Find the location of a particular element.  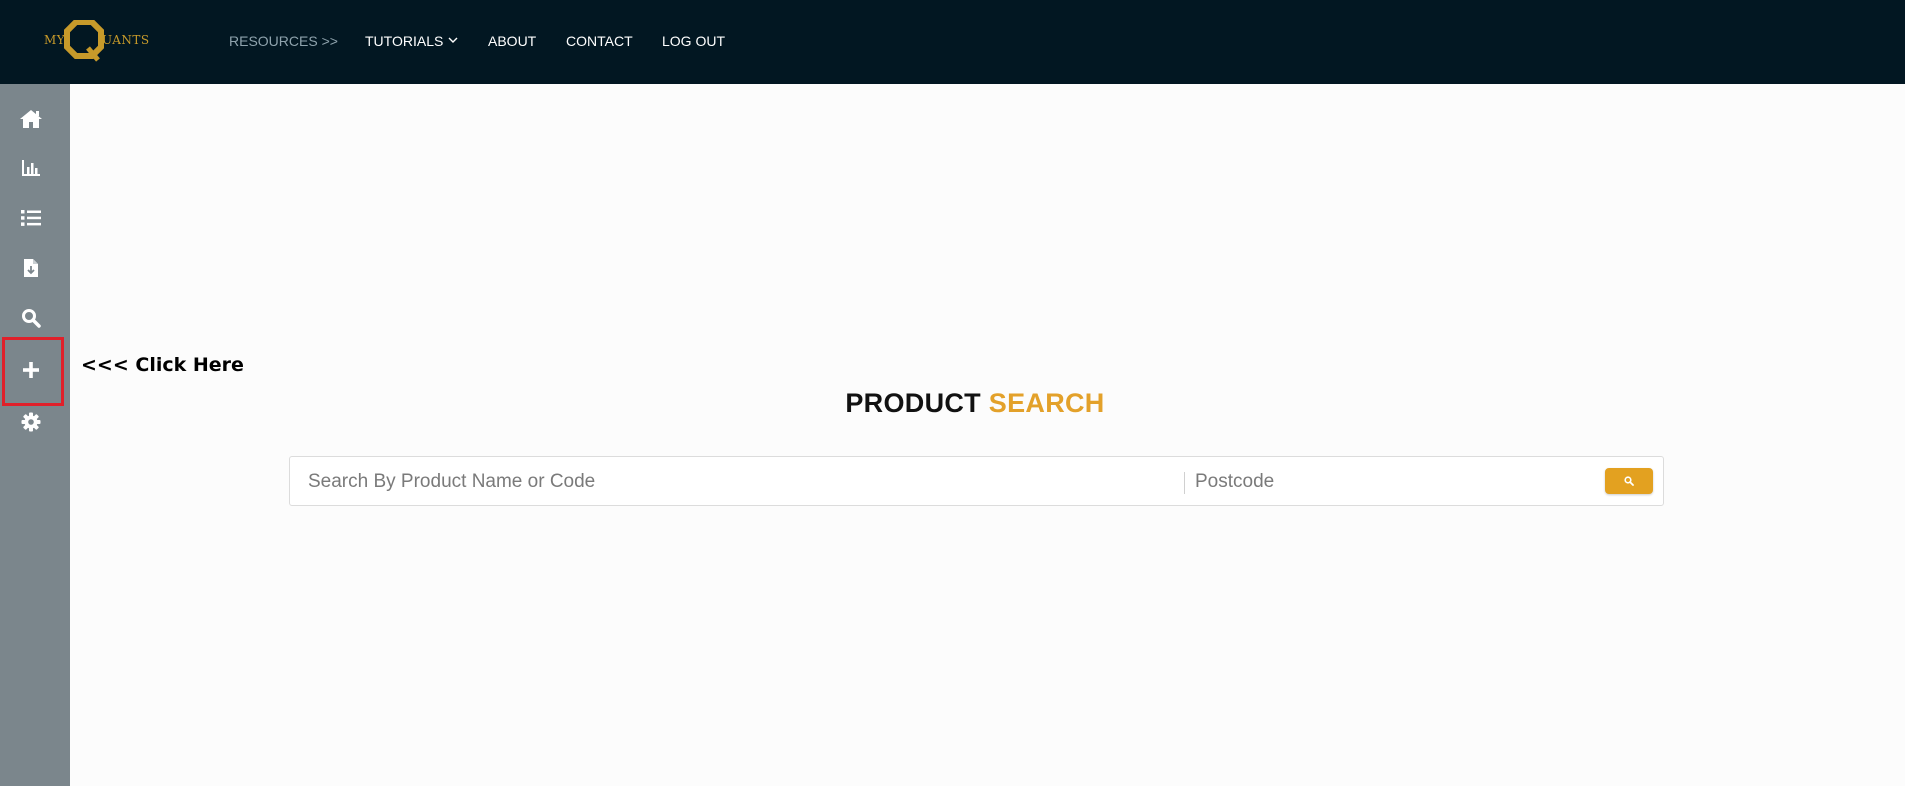

page-title-part1: PRODUCT is located at coordinates (913, 403).